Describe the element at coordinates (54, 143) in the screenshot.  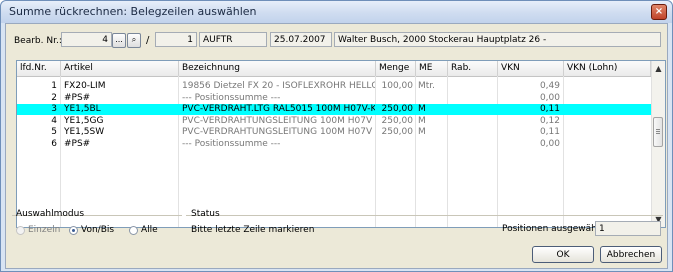
I see `cell-nr: 6` at that location.